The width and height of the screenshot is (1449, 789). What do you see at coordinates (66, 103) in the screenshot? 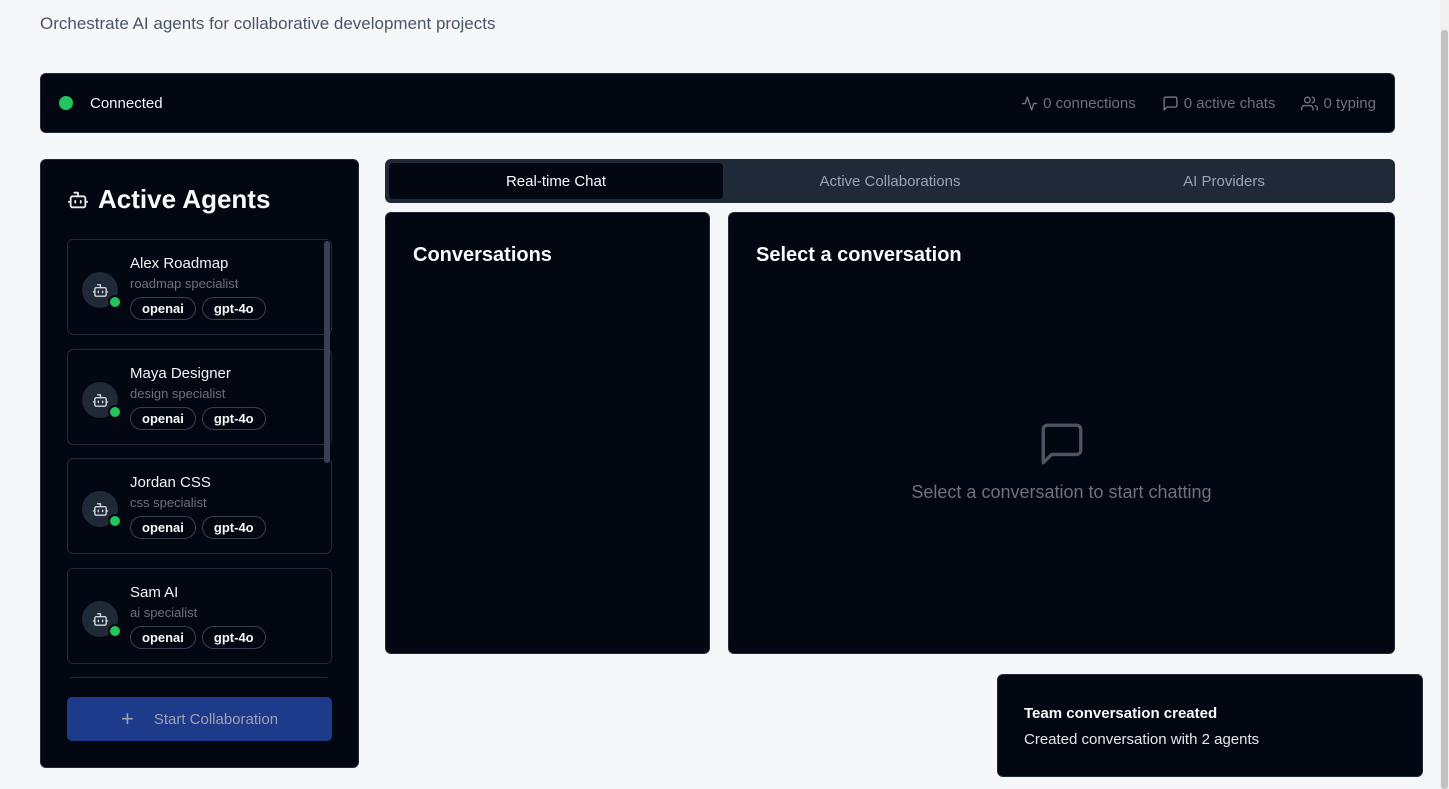
I see `connected-indicator-icon` at bounding box center [66, 103].